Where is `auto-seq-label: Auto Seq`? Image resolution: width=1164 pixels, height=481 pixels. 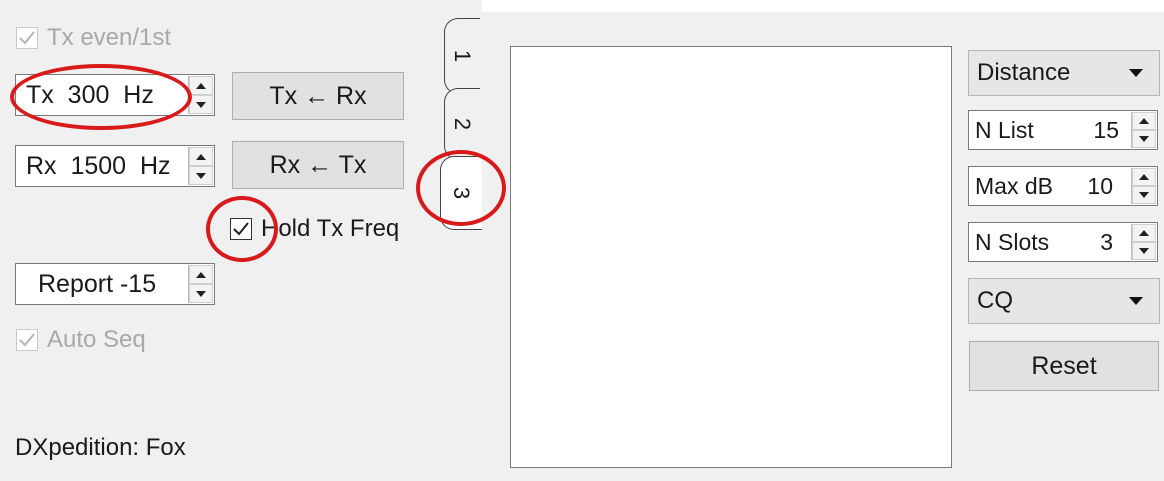 auto-seq-label: Auto Seq is located at coordinates (96, 339).